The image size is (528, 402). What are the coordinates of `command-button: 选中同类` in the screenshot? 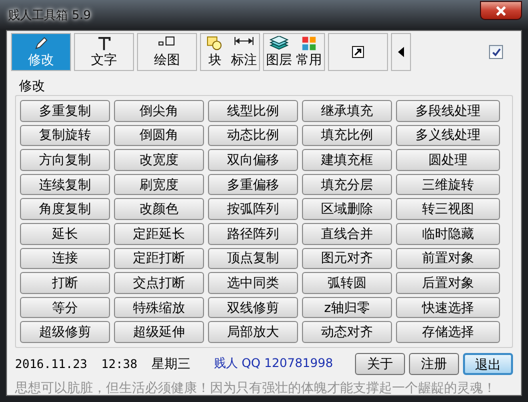 It's located at (253, 283).